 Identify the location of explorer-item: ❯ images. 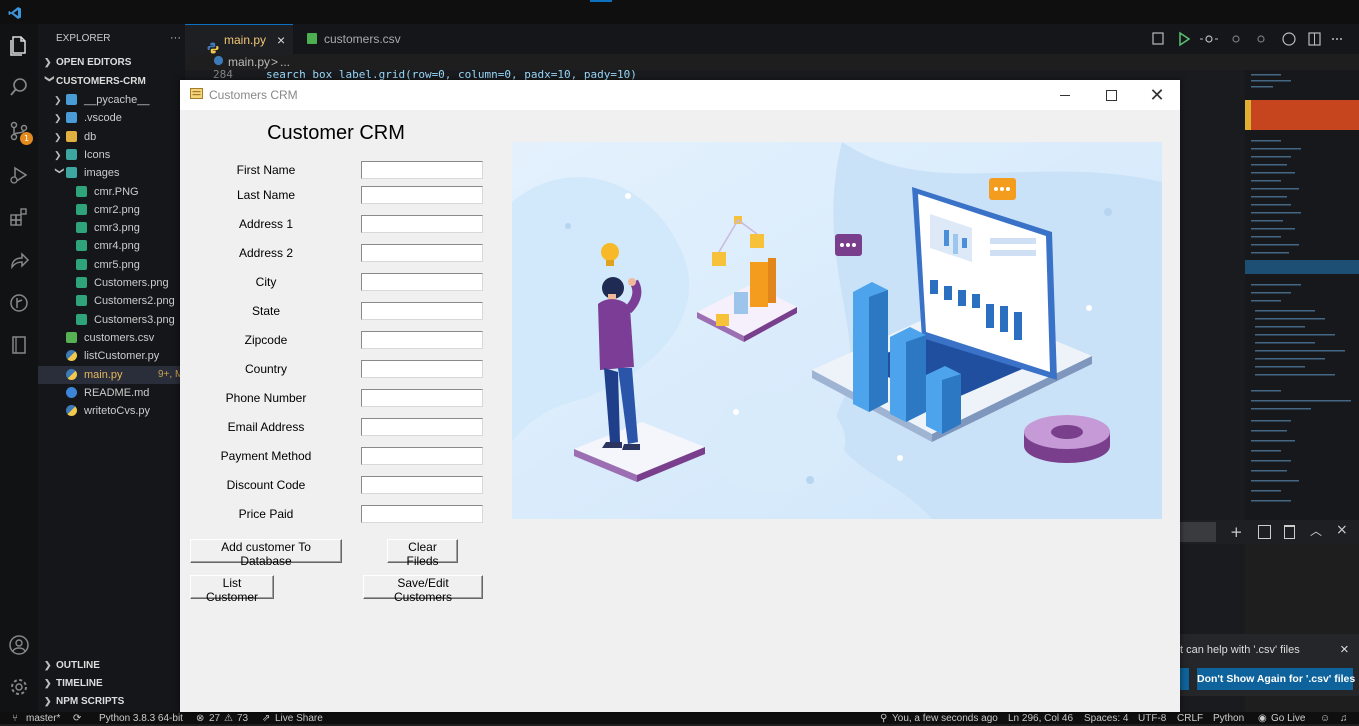
(111, 173).